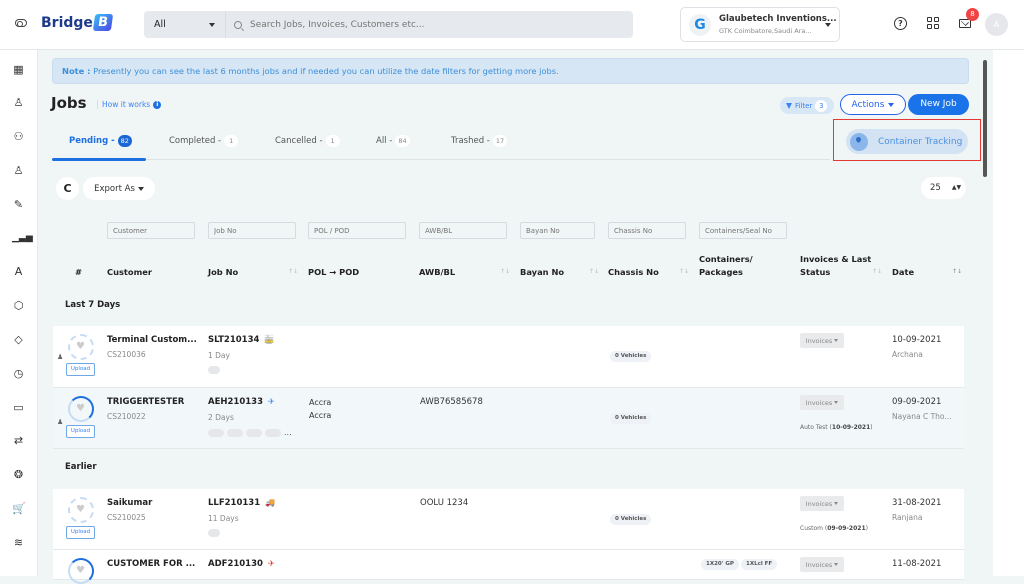 The image size is (1024, 584). Describe the element at coordinates (859, 141) in the screenshot. I see `map-pin-icon` at that location.